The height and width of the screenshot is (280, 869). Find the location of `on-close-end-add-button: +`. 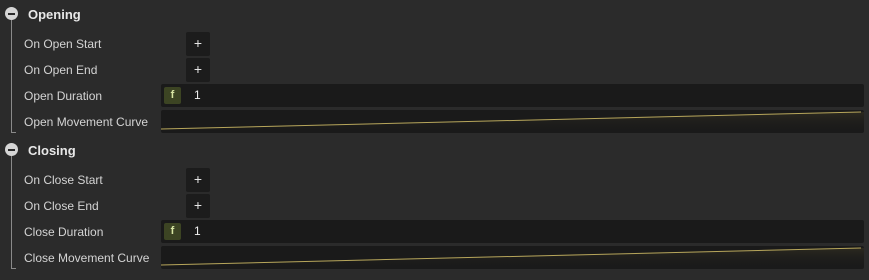

on-close-end-add-button: + is located at coordinates (198, 206).